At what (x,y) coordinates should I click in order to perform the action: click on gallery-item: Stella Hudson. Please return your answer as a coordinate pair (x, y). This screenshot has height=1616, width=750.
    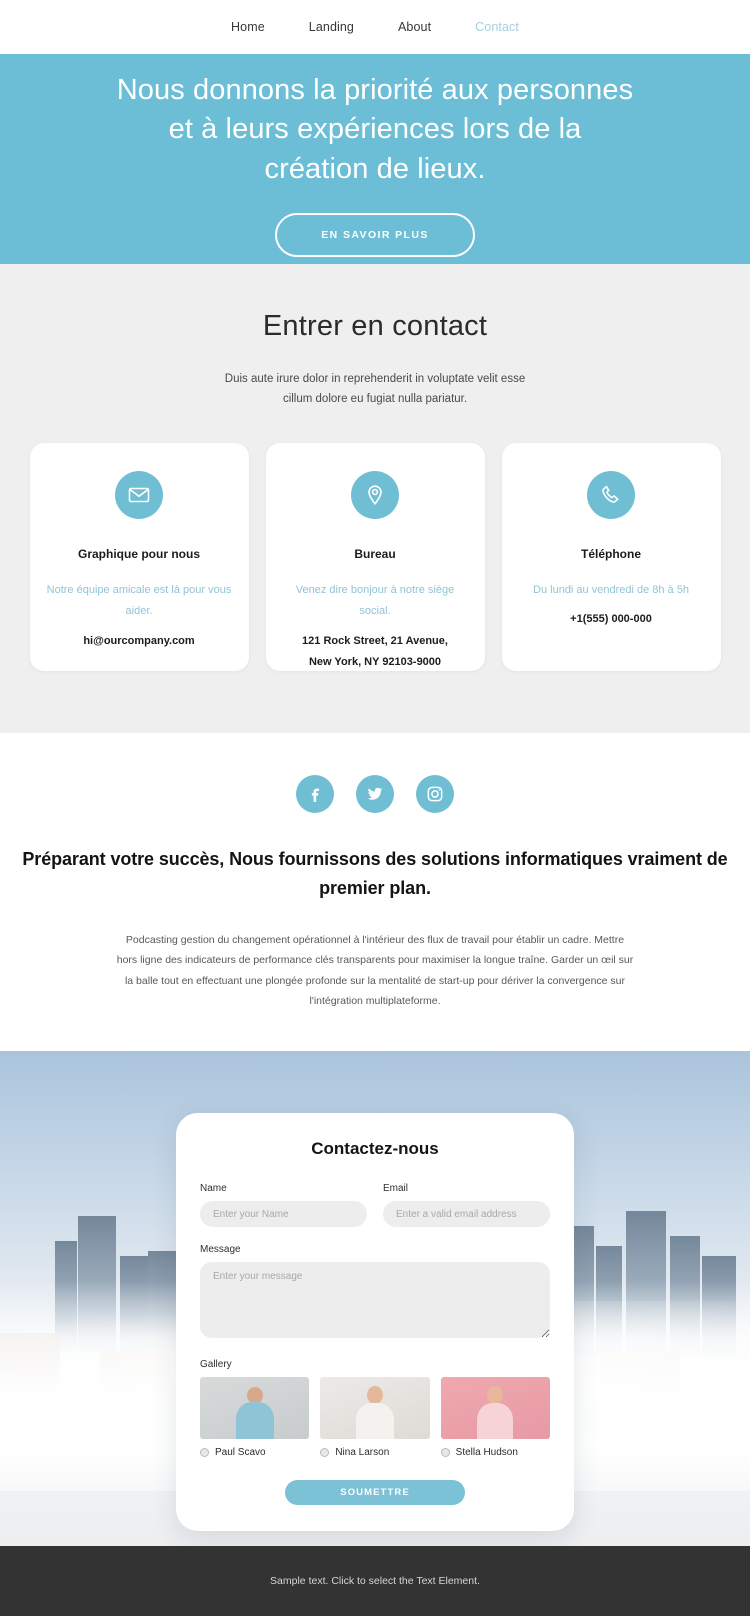
    Looking at the image, I should click on (495, 1418).